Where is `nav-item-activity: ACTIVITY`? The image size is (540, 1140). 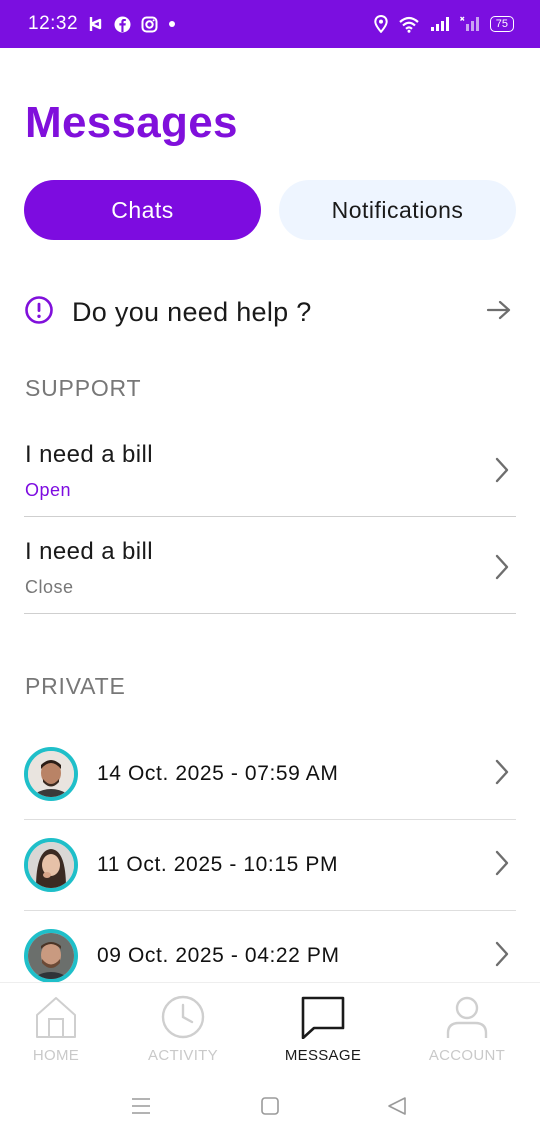 nav-item-activity: ACTIVITY is located at coordinates (183, 1029).